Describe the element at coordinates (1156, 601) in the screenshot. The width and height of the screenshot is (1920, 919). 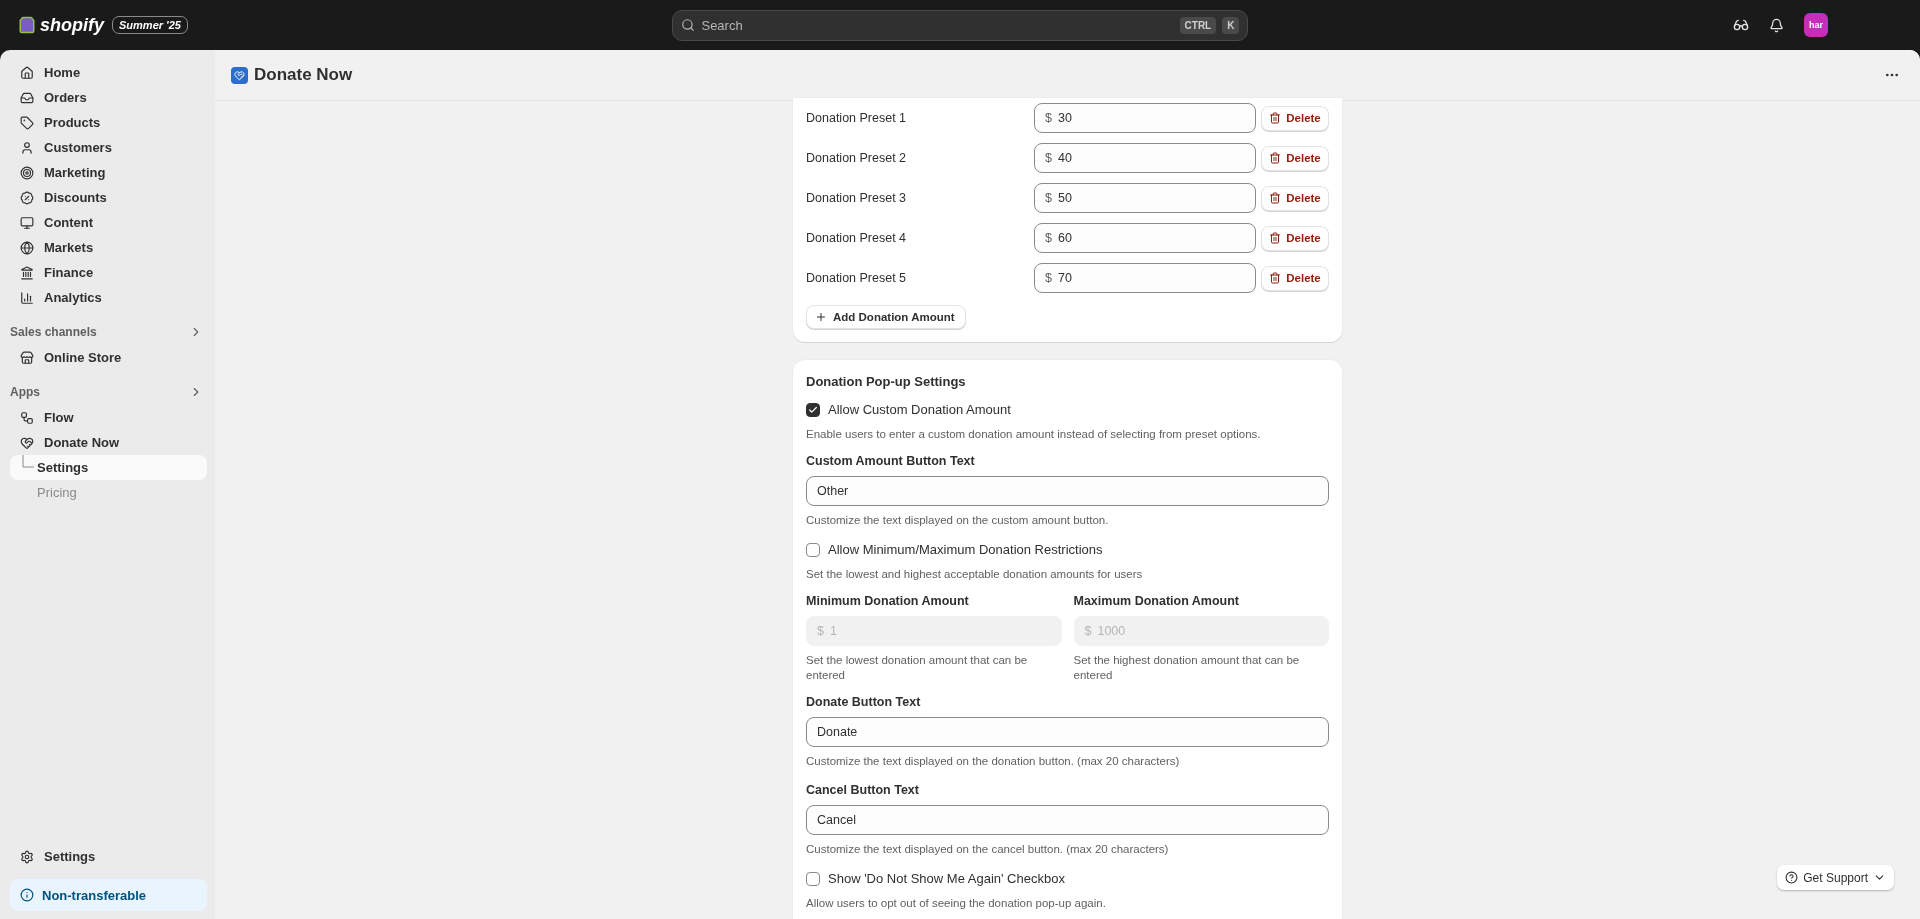
I see `field-label: Maximum Donation Amount` at that location.